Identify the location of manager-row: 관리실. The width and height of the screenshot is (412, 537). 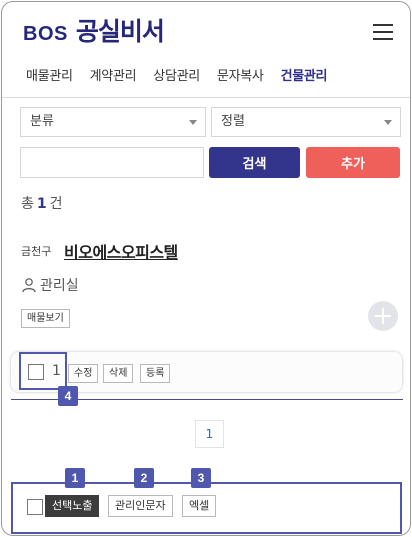
(50, 285).